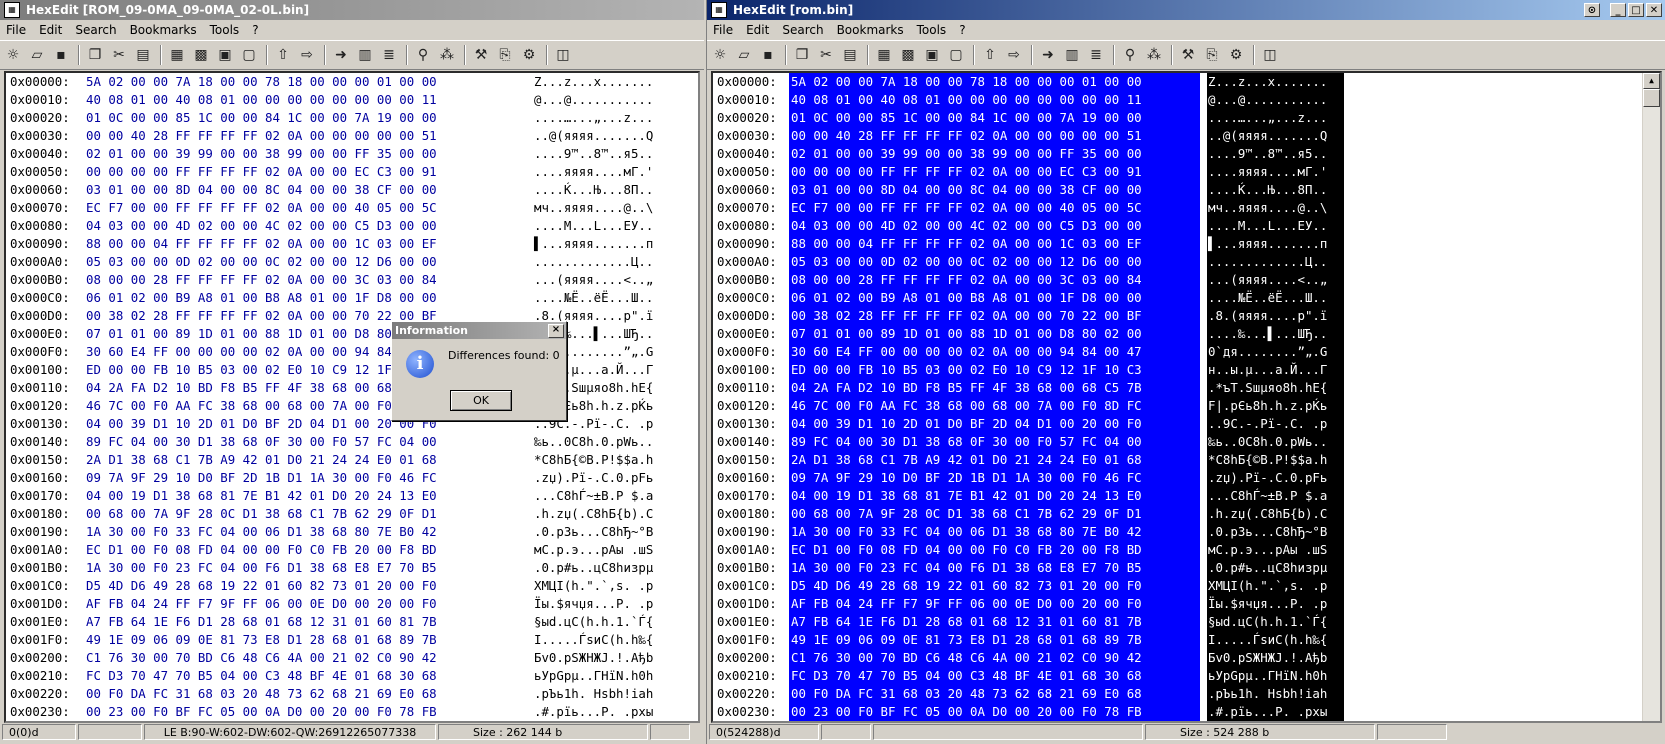 This screenshot has height=744, width=1665. I want to click on new-icon: ☼, so click(13, 55).